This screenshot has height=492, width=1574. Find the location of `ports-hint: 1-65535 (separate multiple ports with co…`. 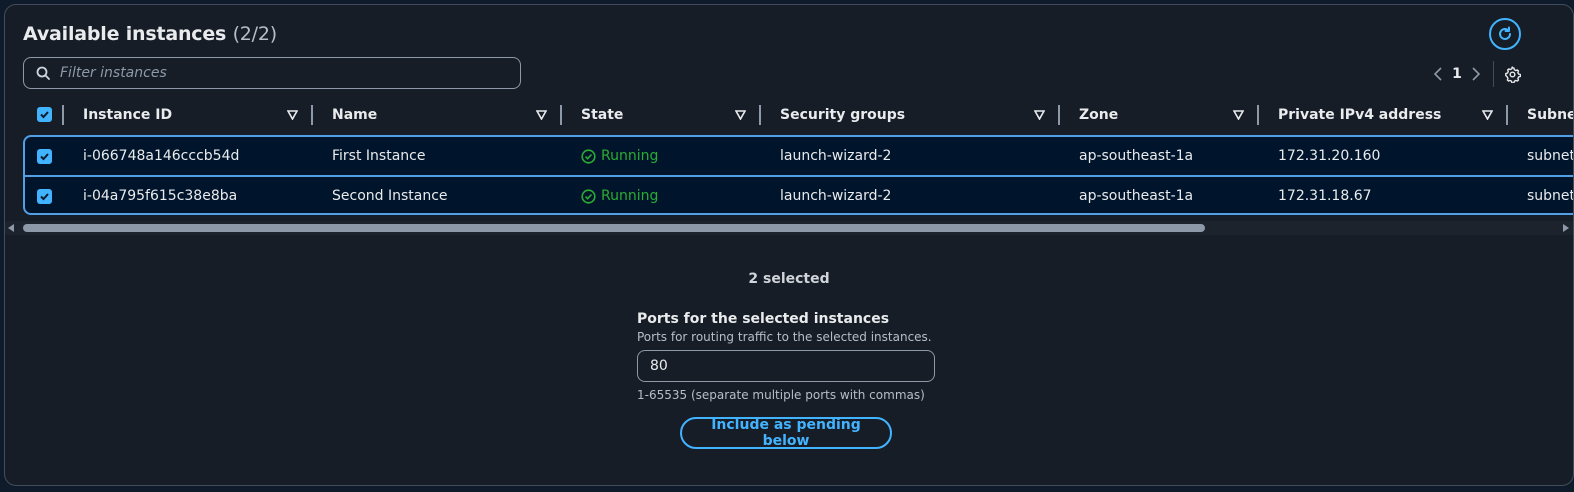

ports-hint: 1-65535 (separate multiple ports with co… is located at coordinates (781, 395).